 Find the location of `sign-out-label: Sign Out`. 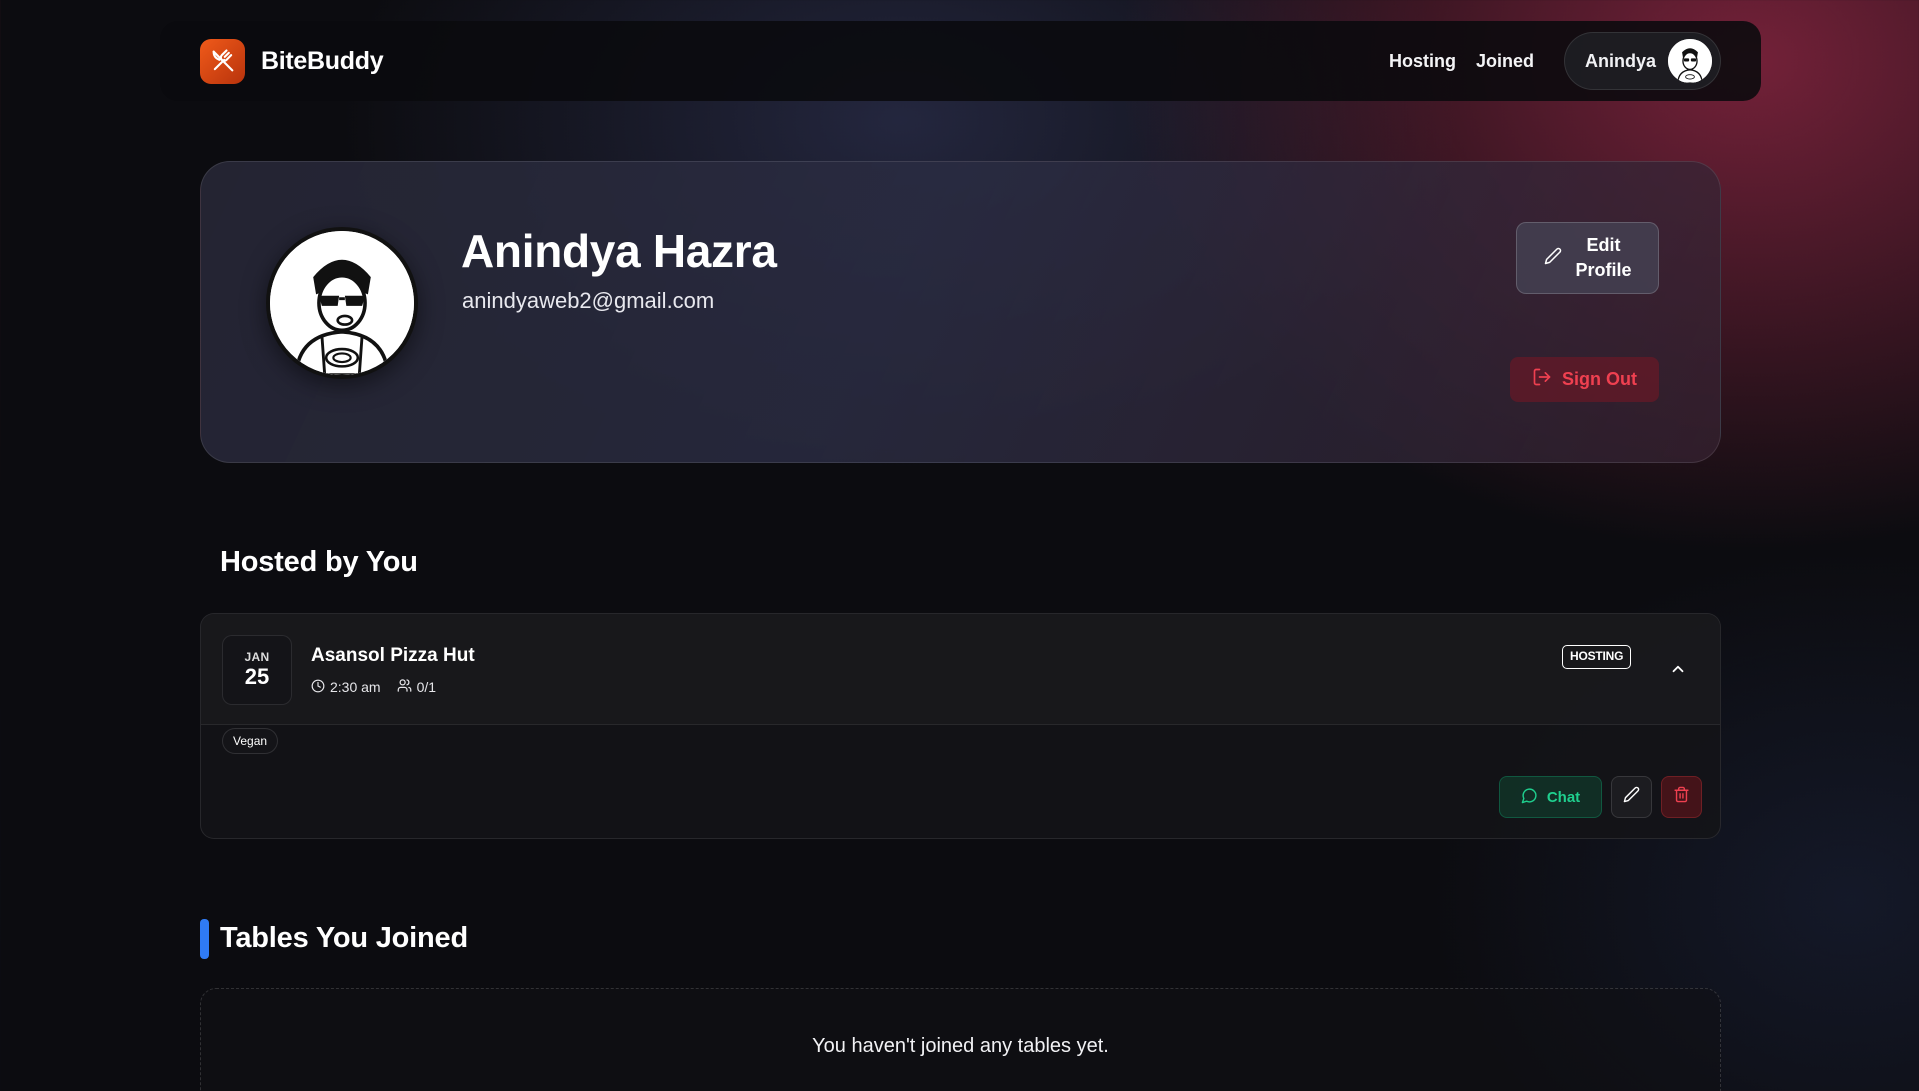

sign-out-label: Sign Out is located at coordinates (1599, 379).